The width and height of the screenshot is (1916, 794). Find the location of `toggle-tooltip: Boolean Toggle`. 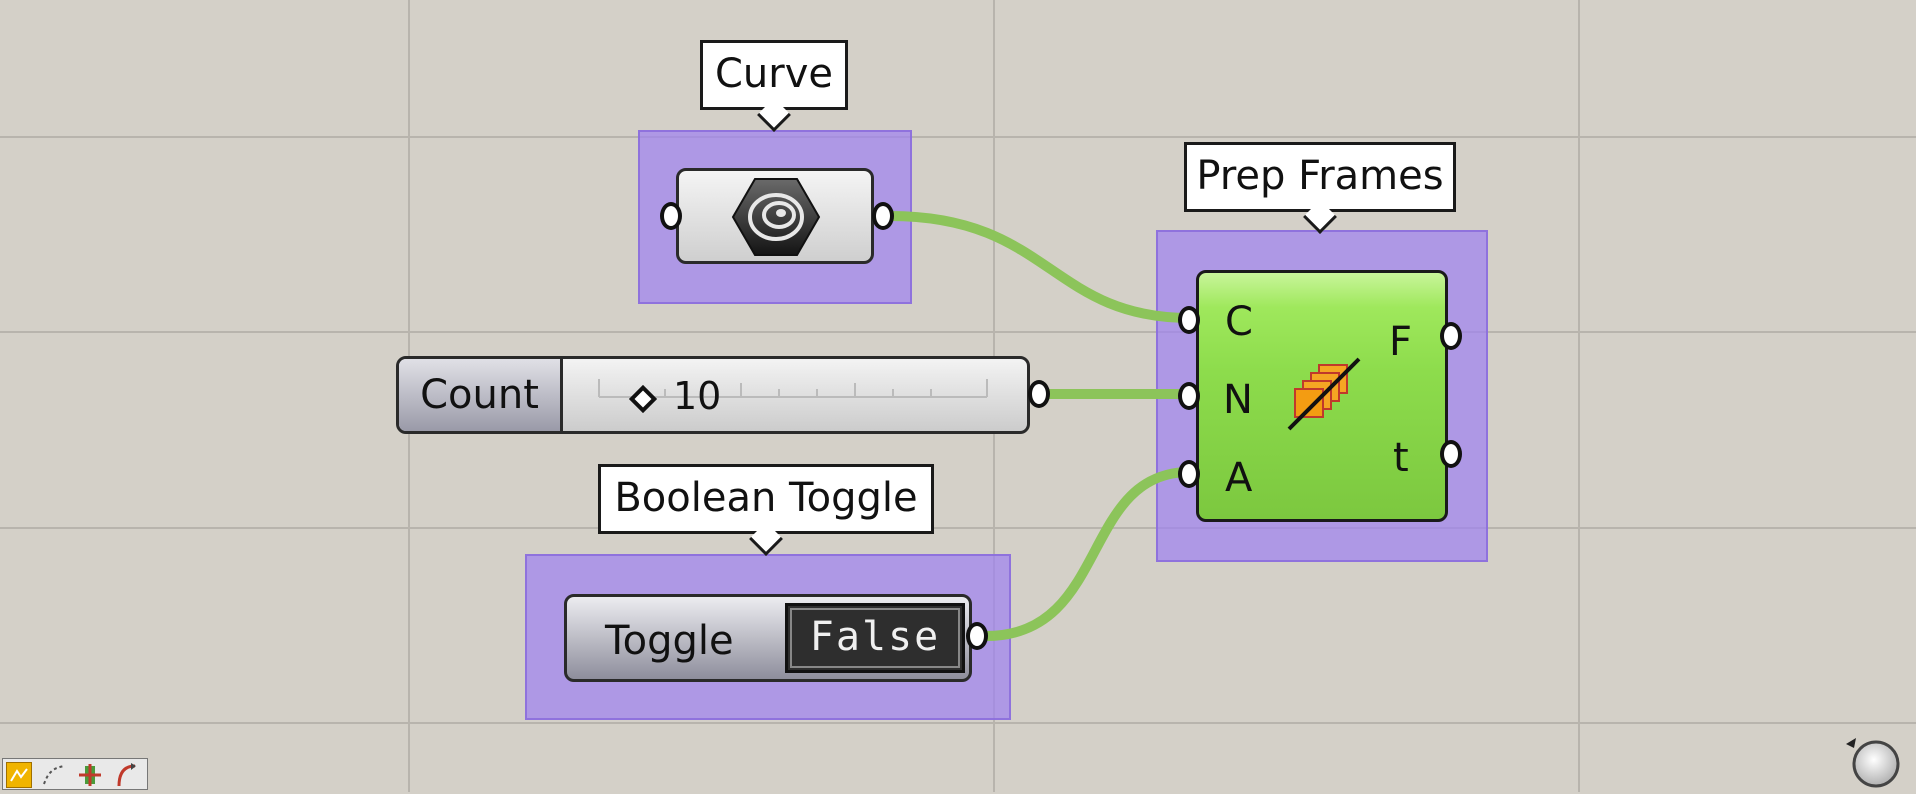

toggle-tooltip: Boolean Toggle is located at coordinates (766, 499).